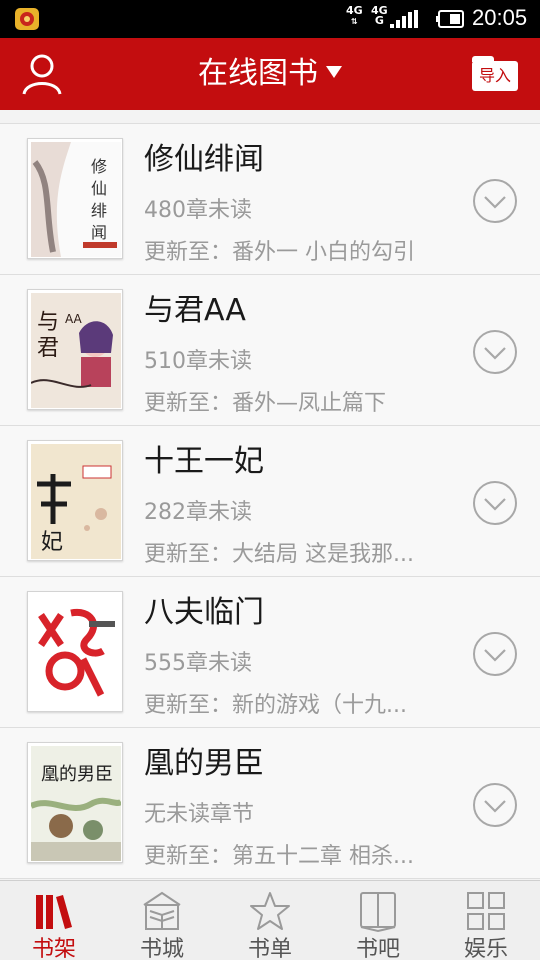  What do you see at coordinates (269, 948) in the screenshot?
I see `tab-label: 书单` at bounding box center [269, 948].